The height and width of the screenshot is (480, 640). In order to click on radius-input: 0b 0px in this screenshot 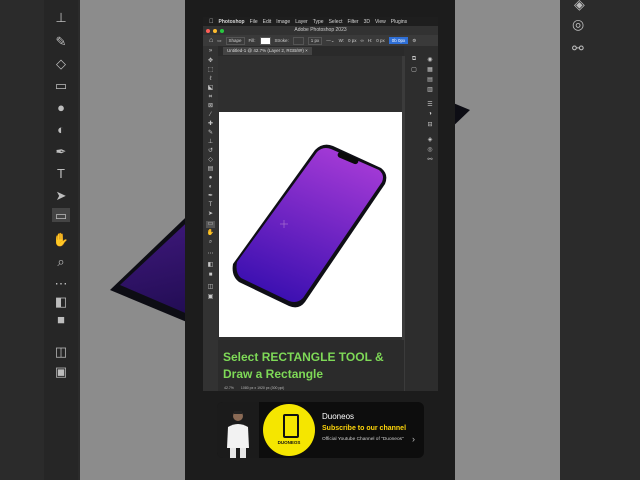, I will do `click(398, 40)`.